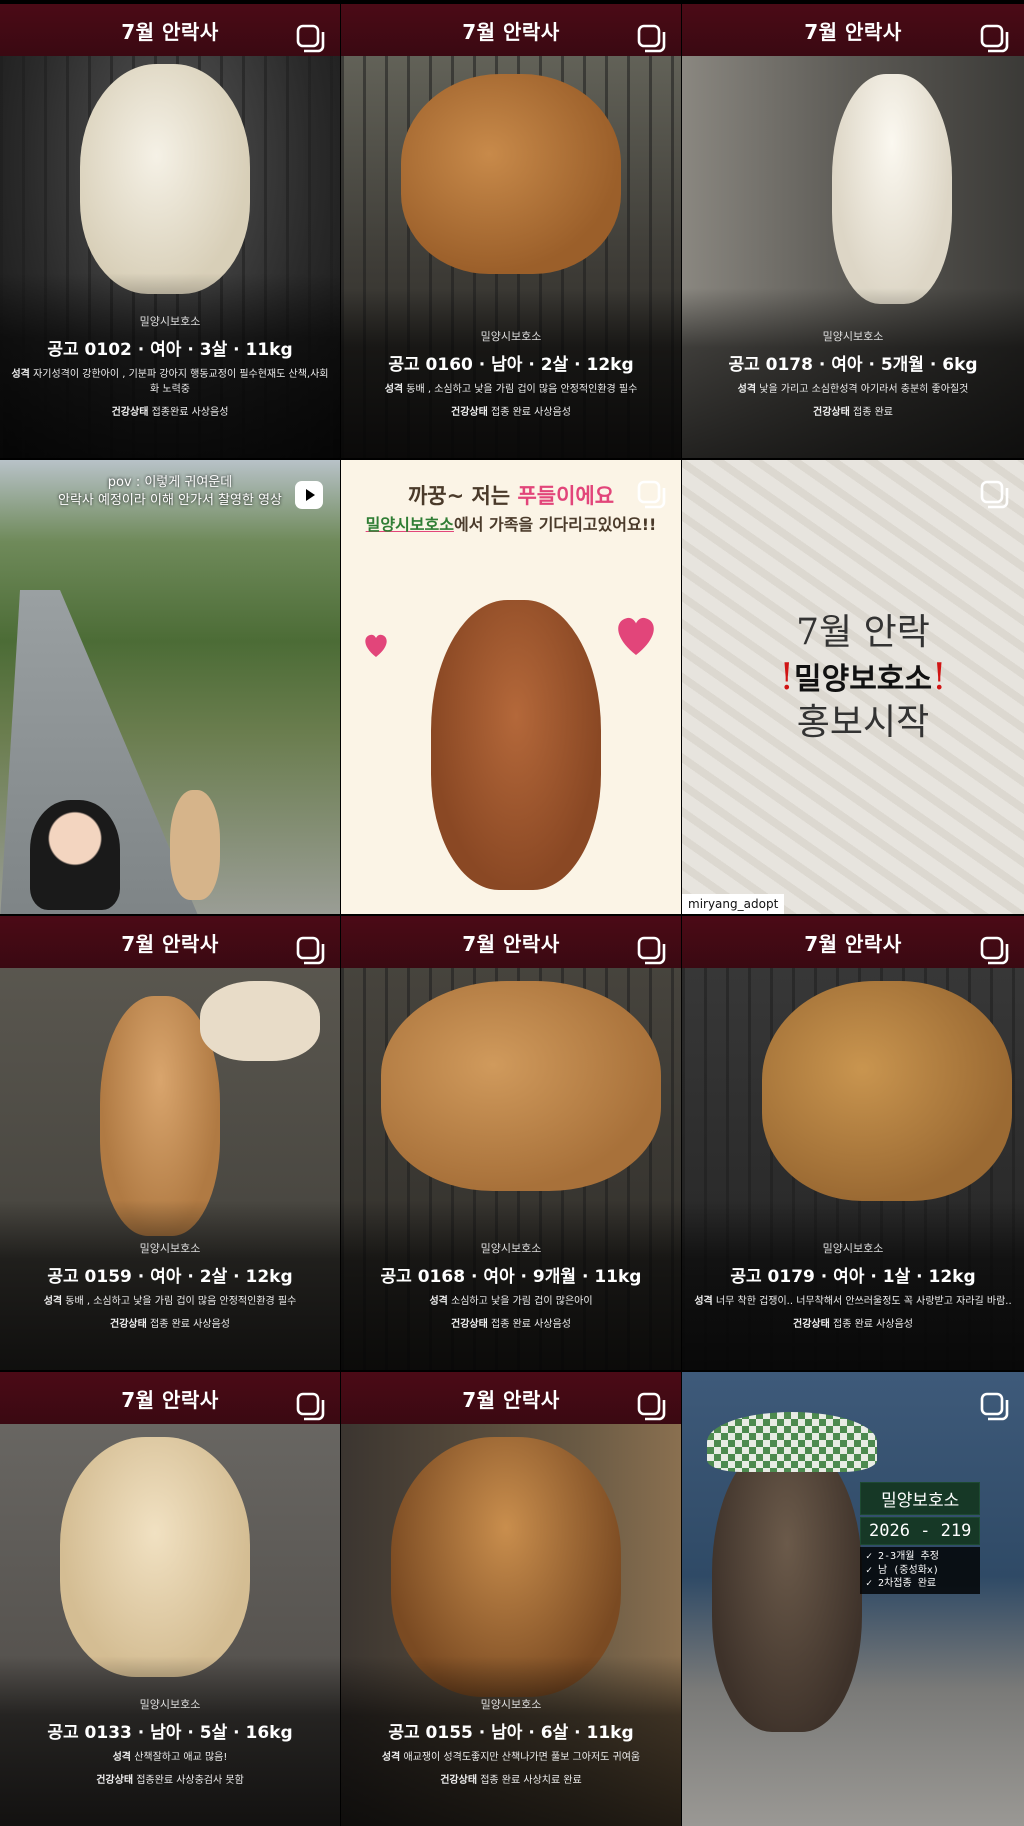 Image resolution: width=1024 pixels, height=1826 pixels. Describe the element at coordinates (511, 687) in the screenshot. I see `post-tile: 까꿍~ 저는 푸들이에요 밀양시보호소에서 가족을 기다리고있어요!!` at that location.